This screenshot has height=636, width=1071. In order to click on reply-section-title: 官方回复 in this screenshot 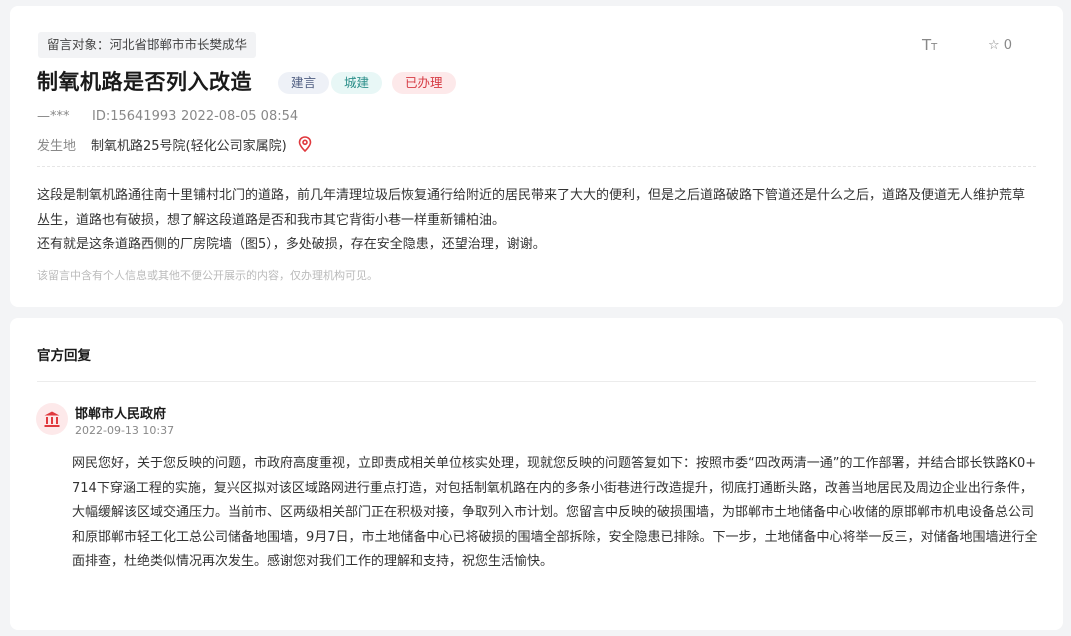, I will do `click(64, 356)`.